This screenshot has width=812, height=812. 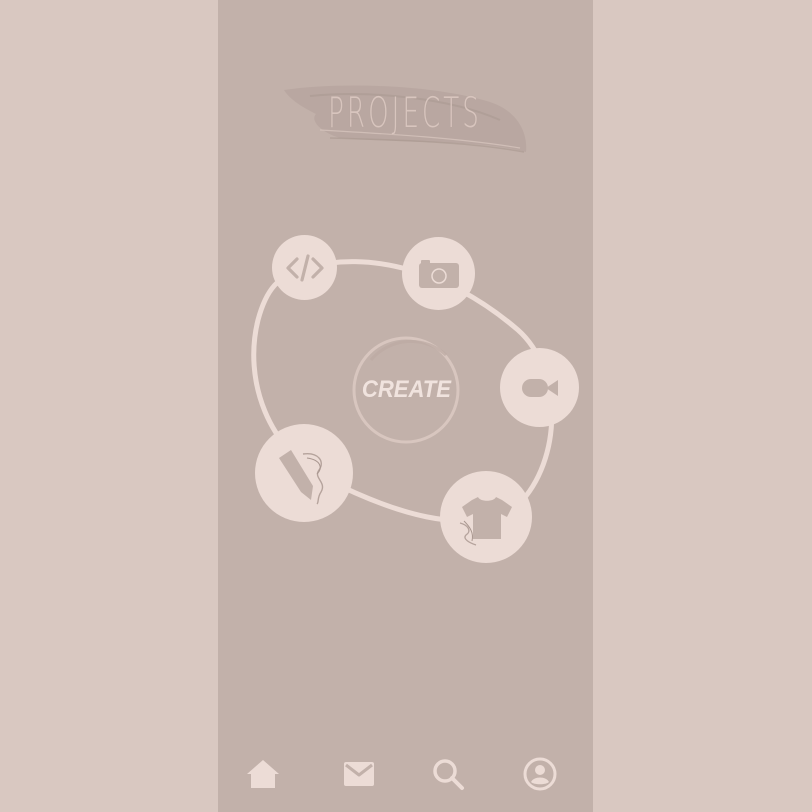 I want to click on camera-icon, so click(x=438, y=273).